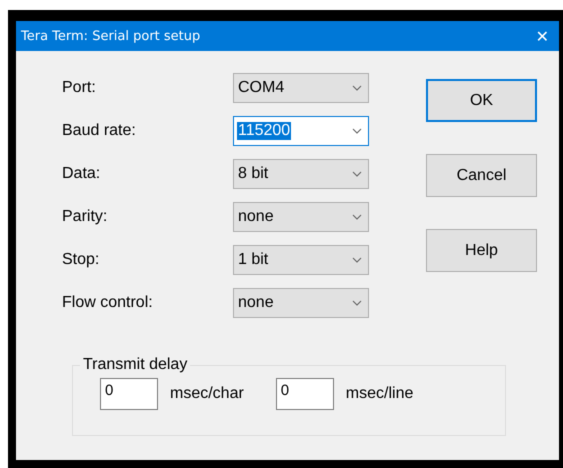 The image size is (563, 468). What do you see at coordinates (481, 175) in the screenshot?
I see `dialog-button: Cancel` at bounding box center [481, 175].